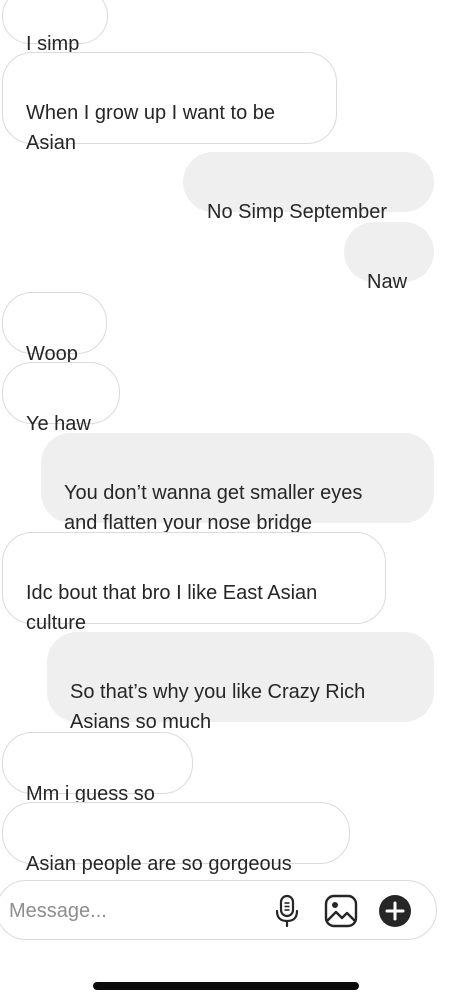  I want to click on message-bubble-sent: No Simp September, so click(308, 187).